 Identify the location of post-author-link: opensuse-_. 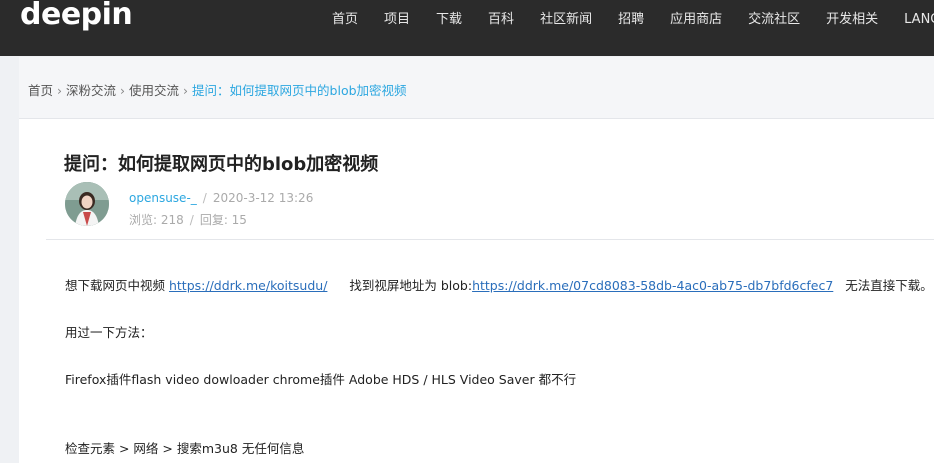
(163, 198).